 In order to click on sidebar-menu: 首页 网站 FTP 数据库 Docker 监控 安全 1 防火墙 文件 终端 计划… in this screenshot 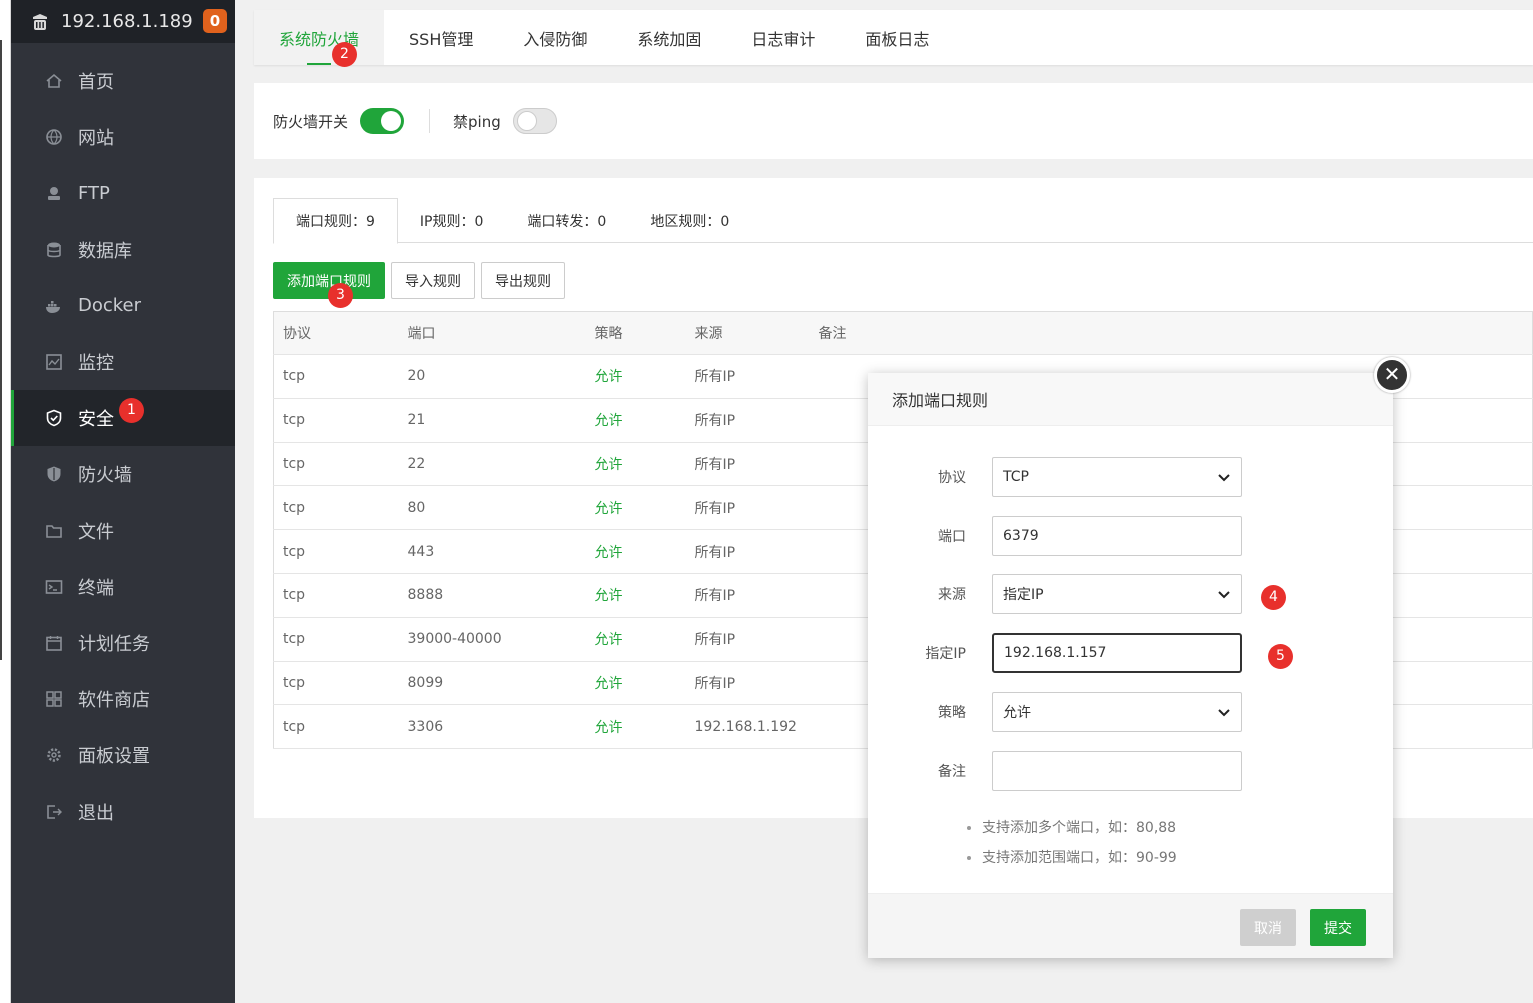, I will do `click(123, 441)`.